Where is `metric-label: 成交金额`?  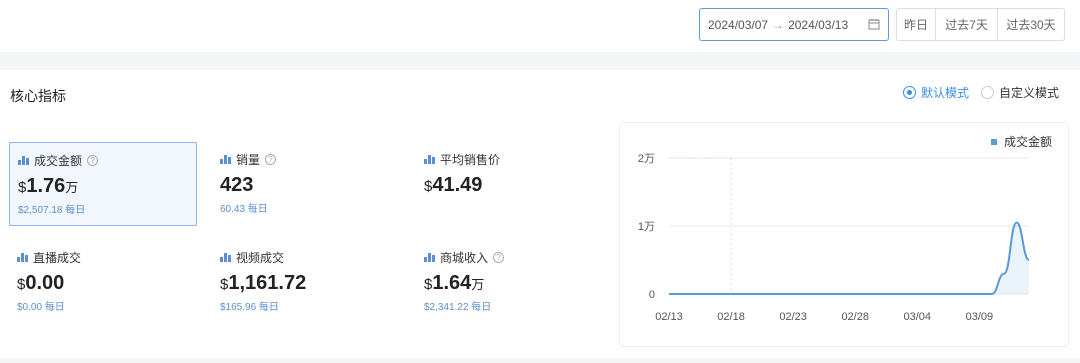 metric-label: 成交金额 is located at coordinates (58, 161).